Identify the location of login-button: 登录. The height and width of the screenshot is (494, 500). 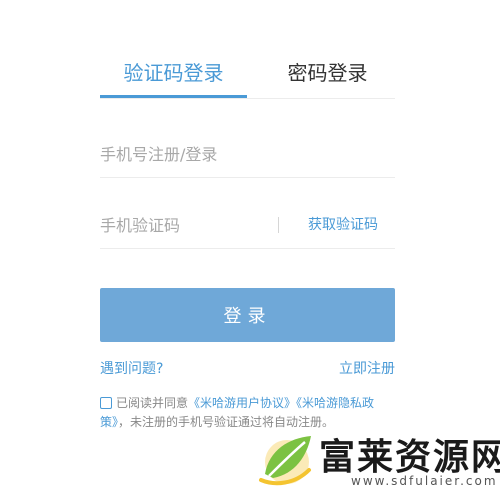
(247, 315).